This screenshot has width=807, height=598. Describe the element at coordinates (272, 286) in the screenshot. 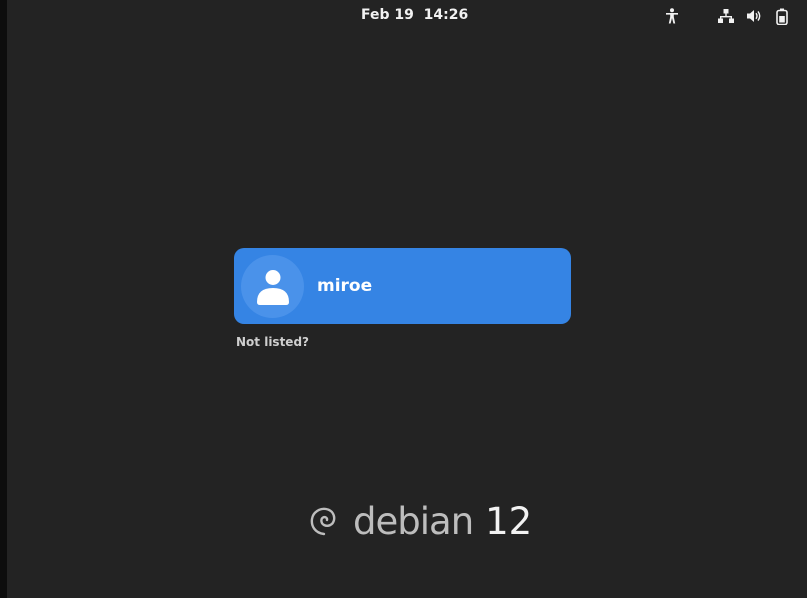

I see `user-avatar-icon` at that location.